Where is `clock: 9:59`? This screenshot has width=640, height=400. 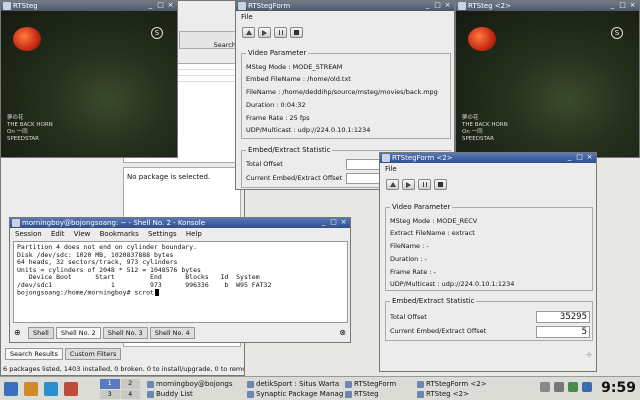 clock: 9:59 is located at coordinates (618, 388).